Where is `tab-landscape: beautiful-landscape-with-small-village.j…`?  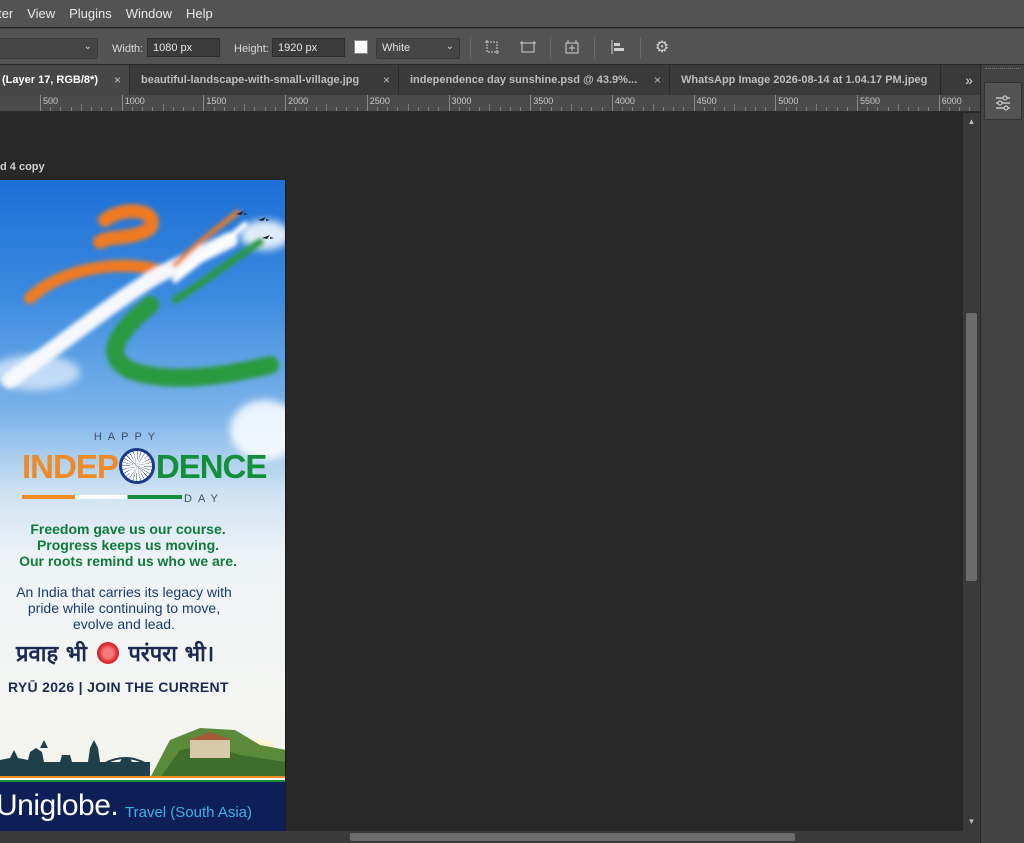
tab-landscape: beautiful-landscape-with-small-village.j… is located at coordinates (265, 80).